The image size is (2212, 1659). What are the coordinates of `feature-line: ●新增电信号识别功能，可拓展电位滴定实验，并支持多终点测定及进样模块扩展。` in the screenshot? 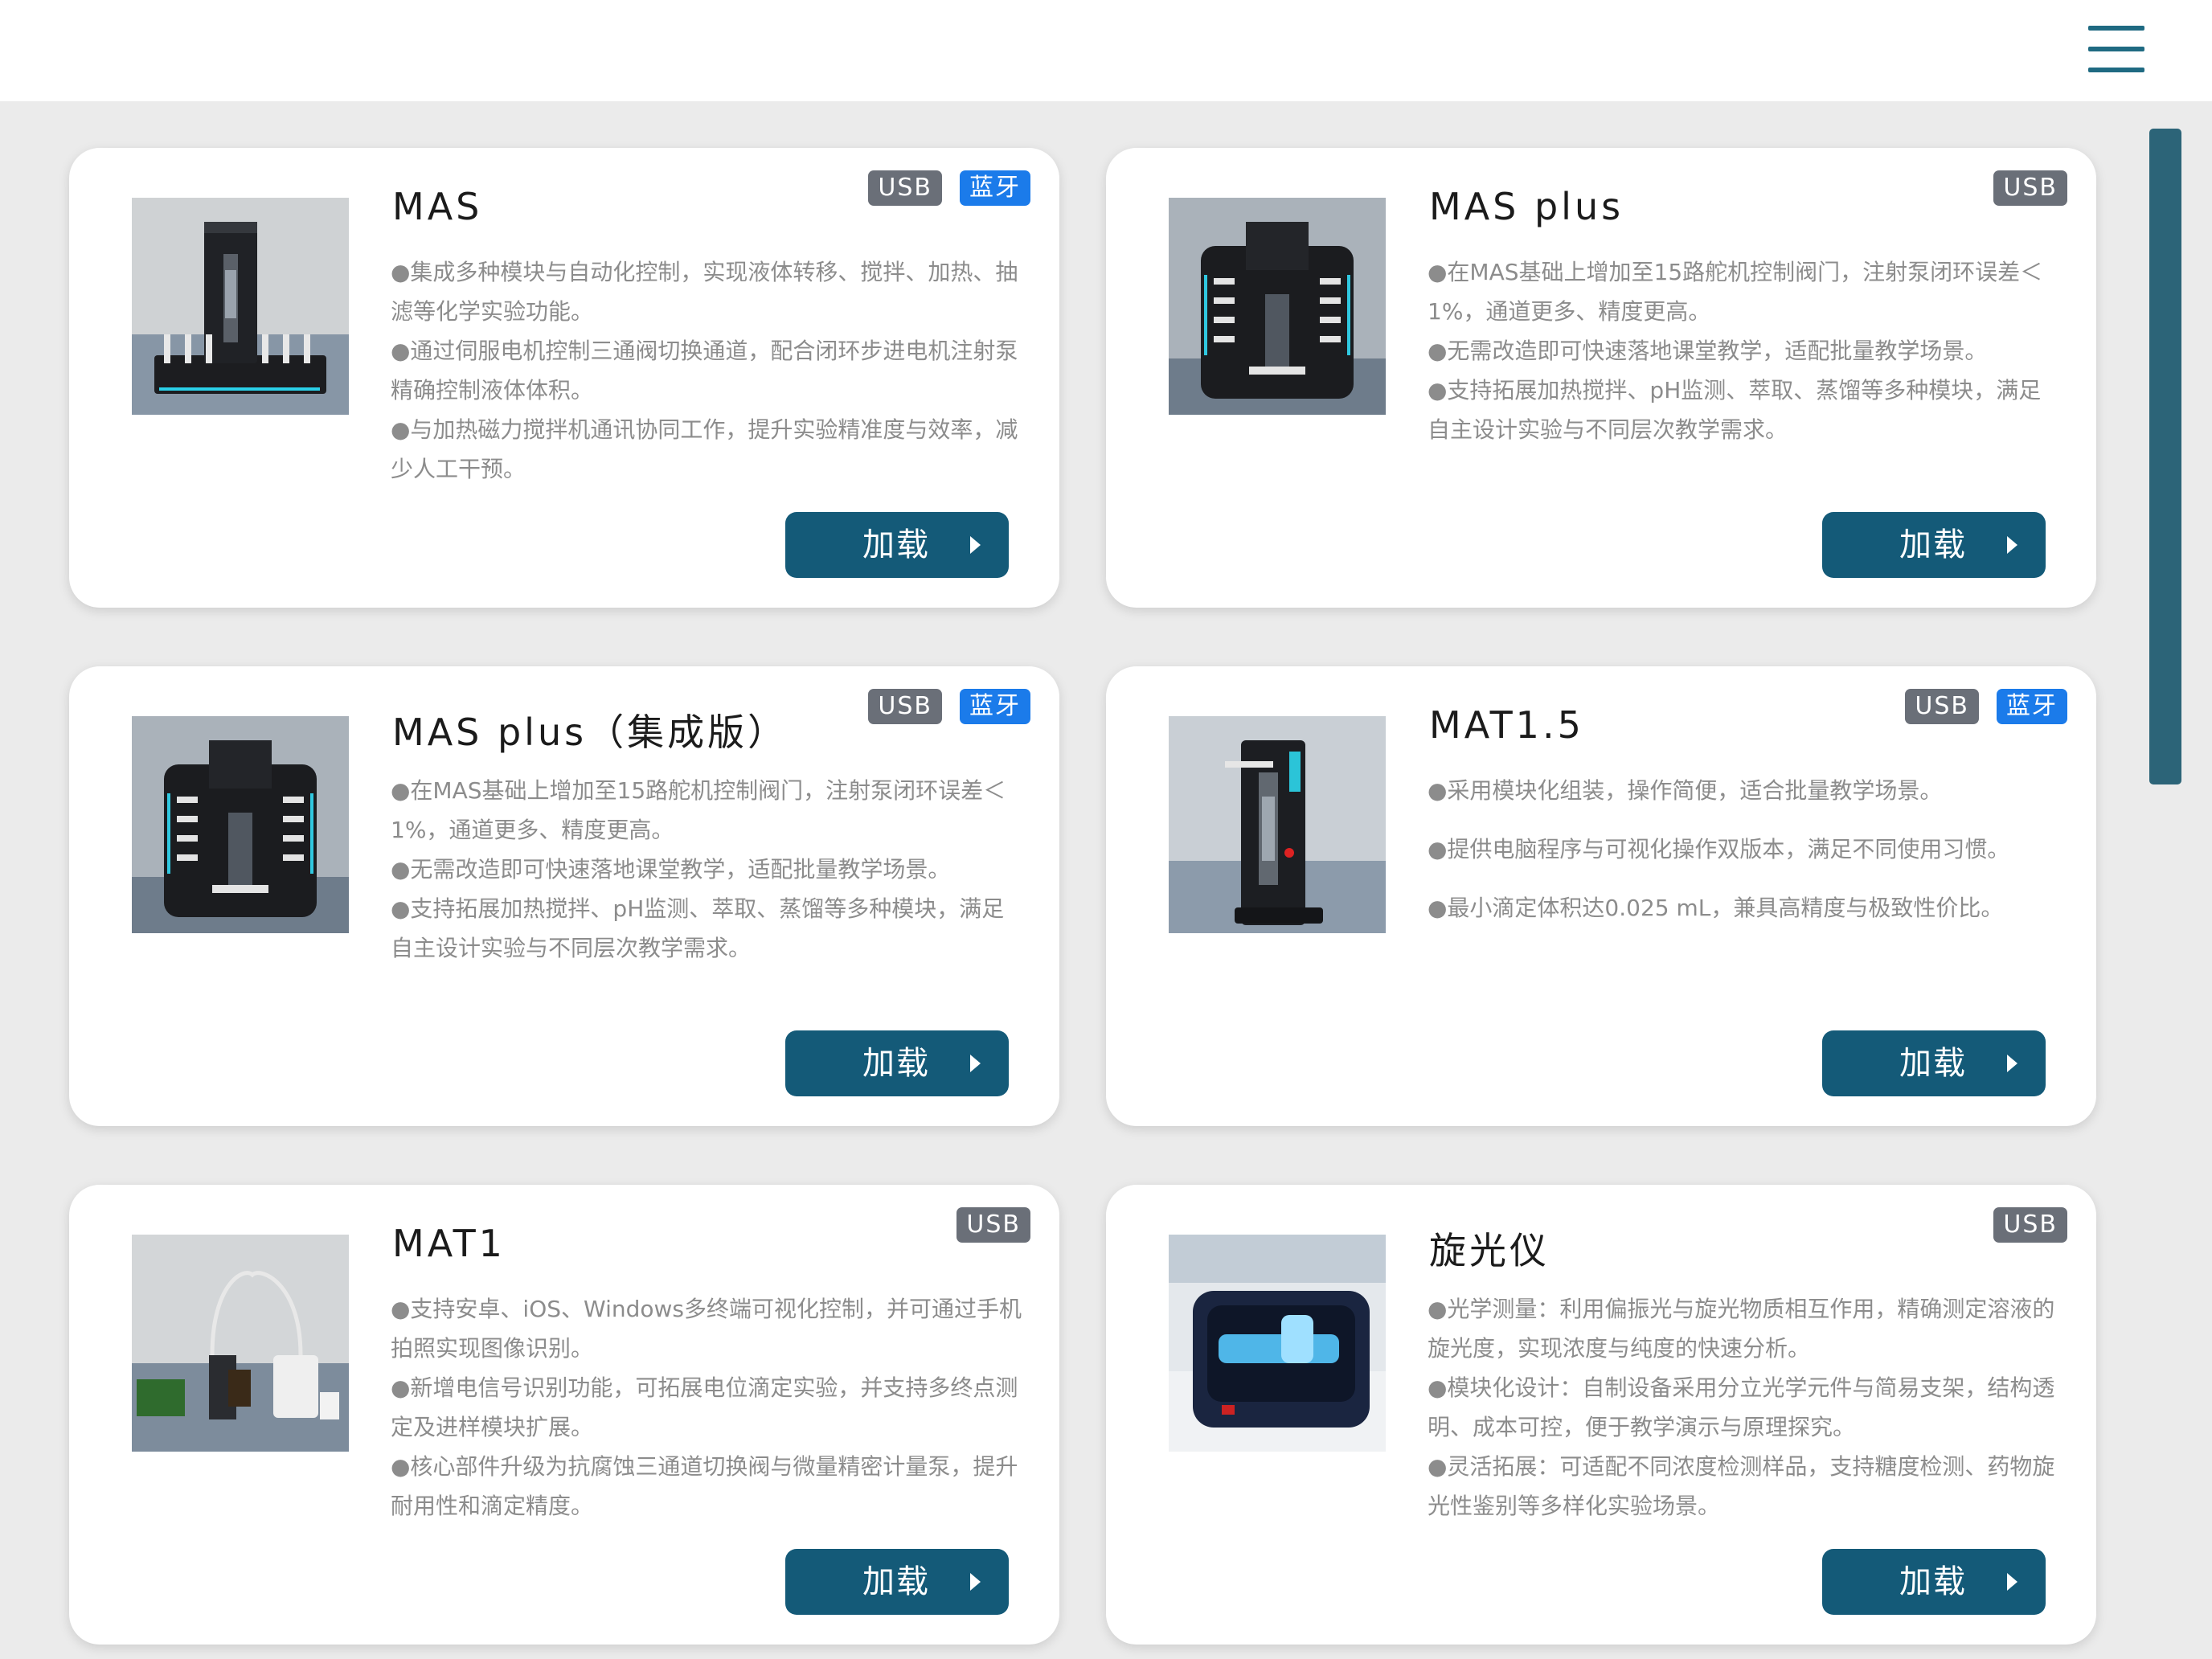 It's located at (704, 1407).